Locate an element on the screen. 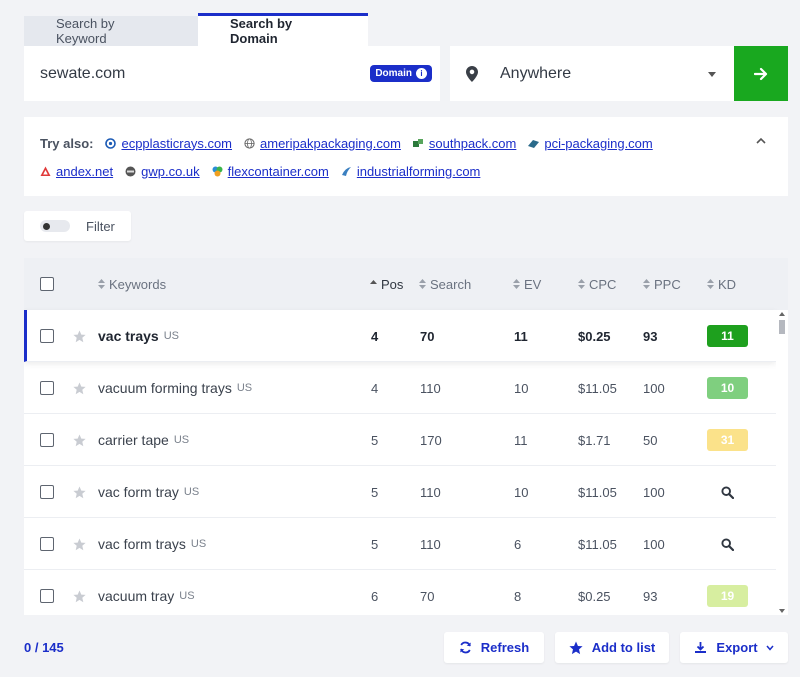 The height and width of the screenshot is (677, 800). column-ppc: PPC is located at coordinates (662, 284).